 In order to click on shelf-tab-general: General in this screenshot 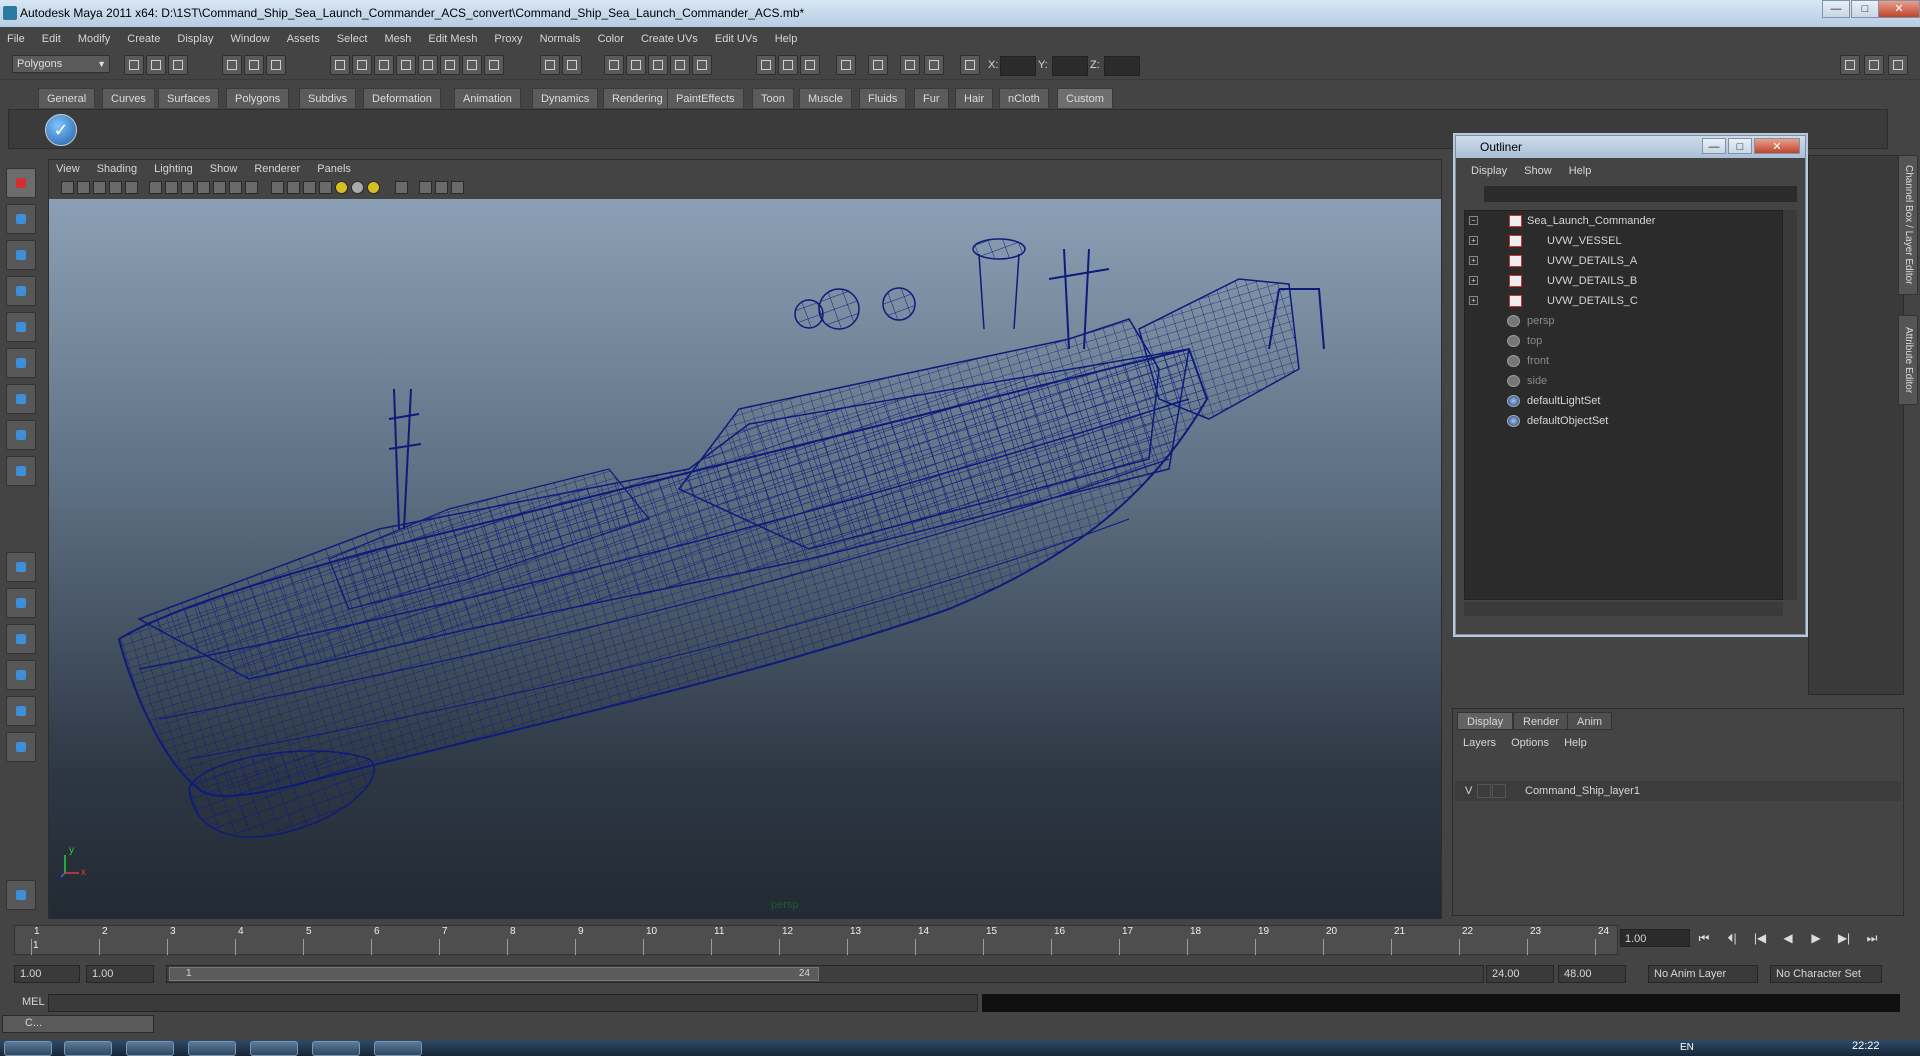, I will do `click(67, 98)`.